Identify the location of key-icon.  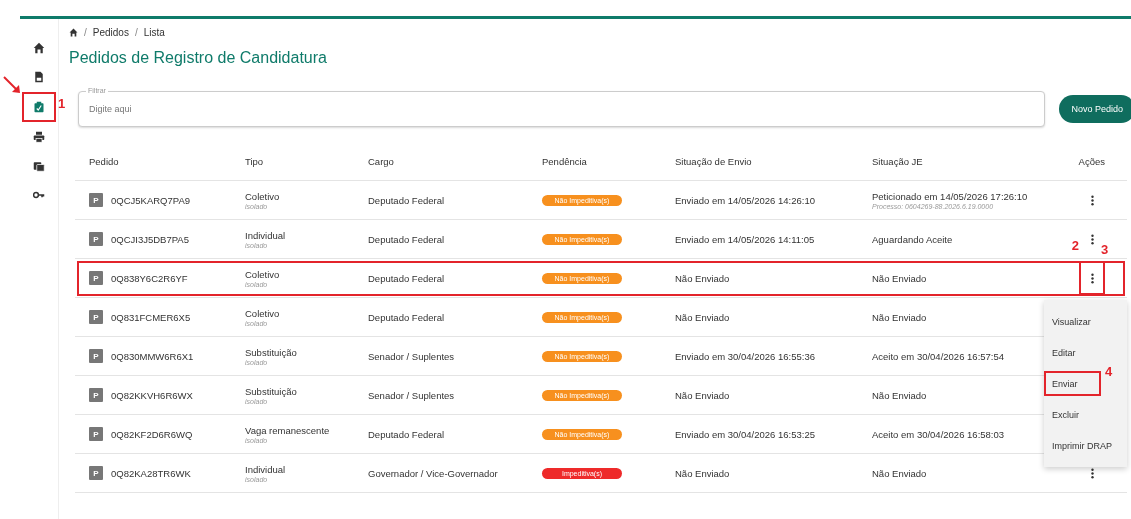
(39, 195).